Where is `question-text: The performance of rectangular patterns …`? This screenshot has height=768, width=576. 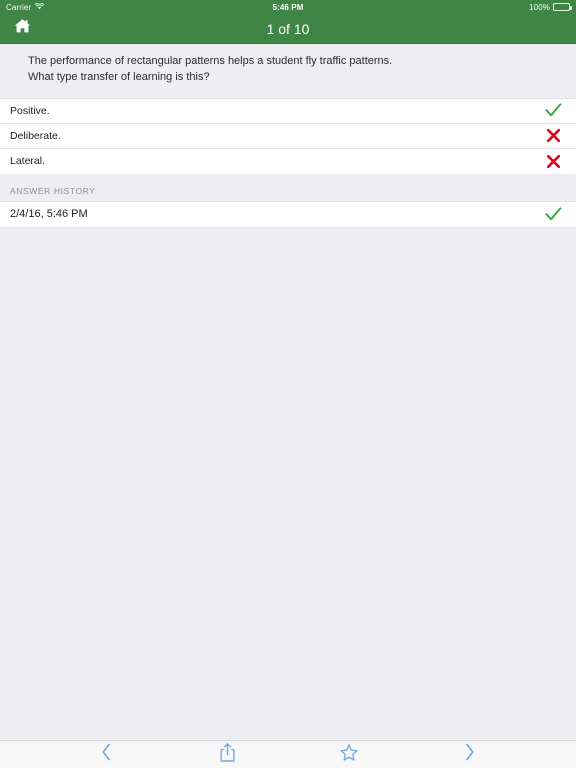 question-text: The performance of rectangular patterns … is located at coordinates (210, 69).